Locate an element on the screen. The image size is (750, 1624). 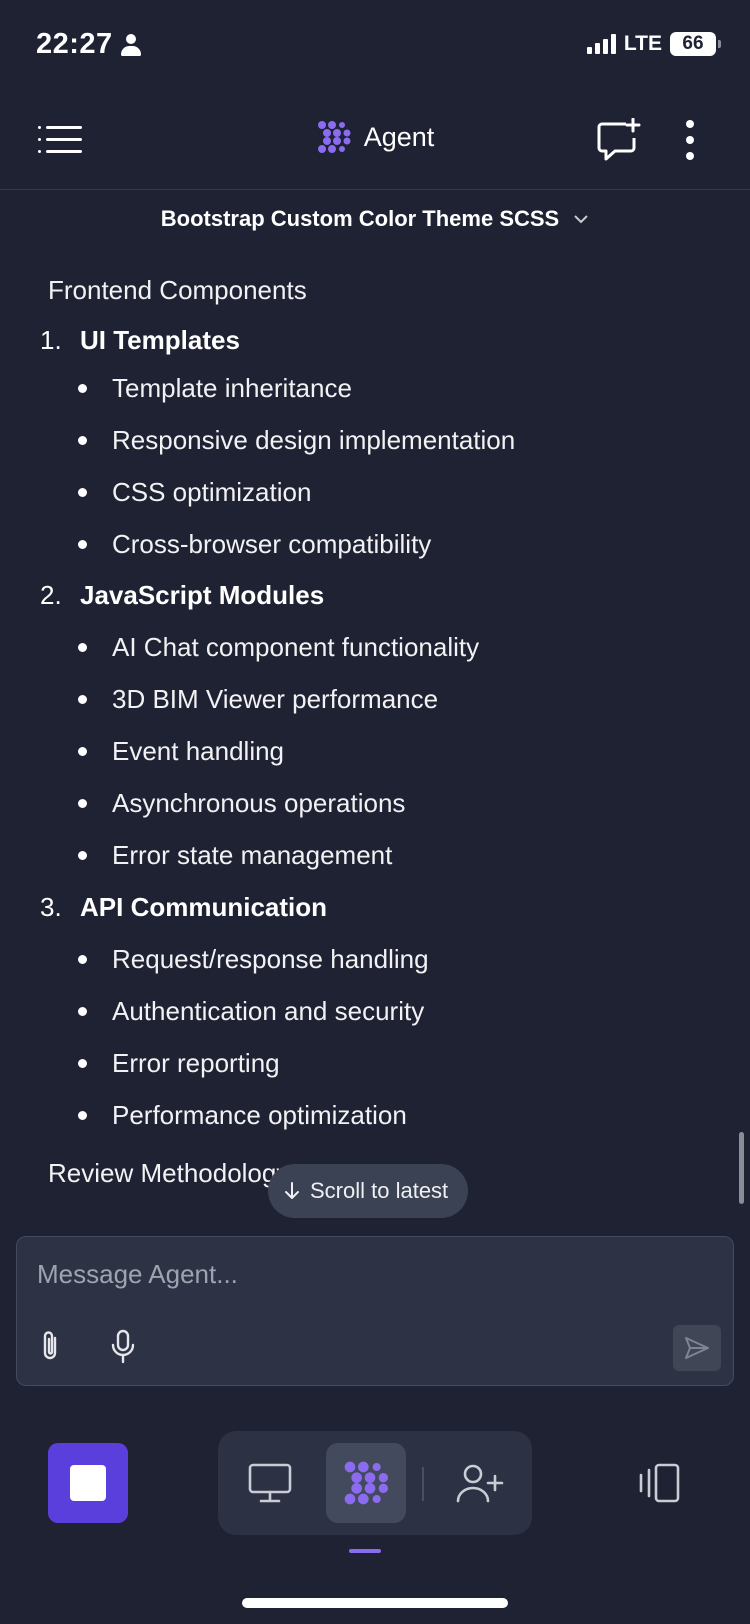
chevron-down-icon is located at coordinates (581, 219).